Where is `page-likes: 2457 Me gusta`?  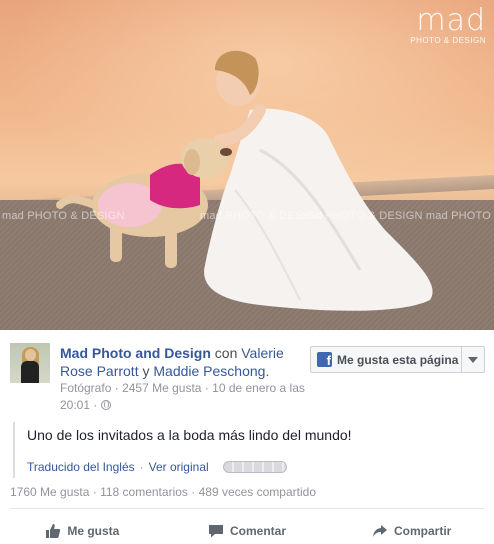
page-likes: 2457 Me gusta is located at coordinates (162, 388).